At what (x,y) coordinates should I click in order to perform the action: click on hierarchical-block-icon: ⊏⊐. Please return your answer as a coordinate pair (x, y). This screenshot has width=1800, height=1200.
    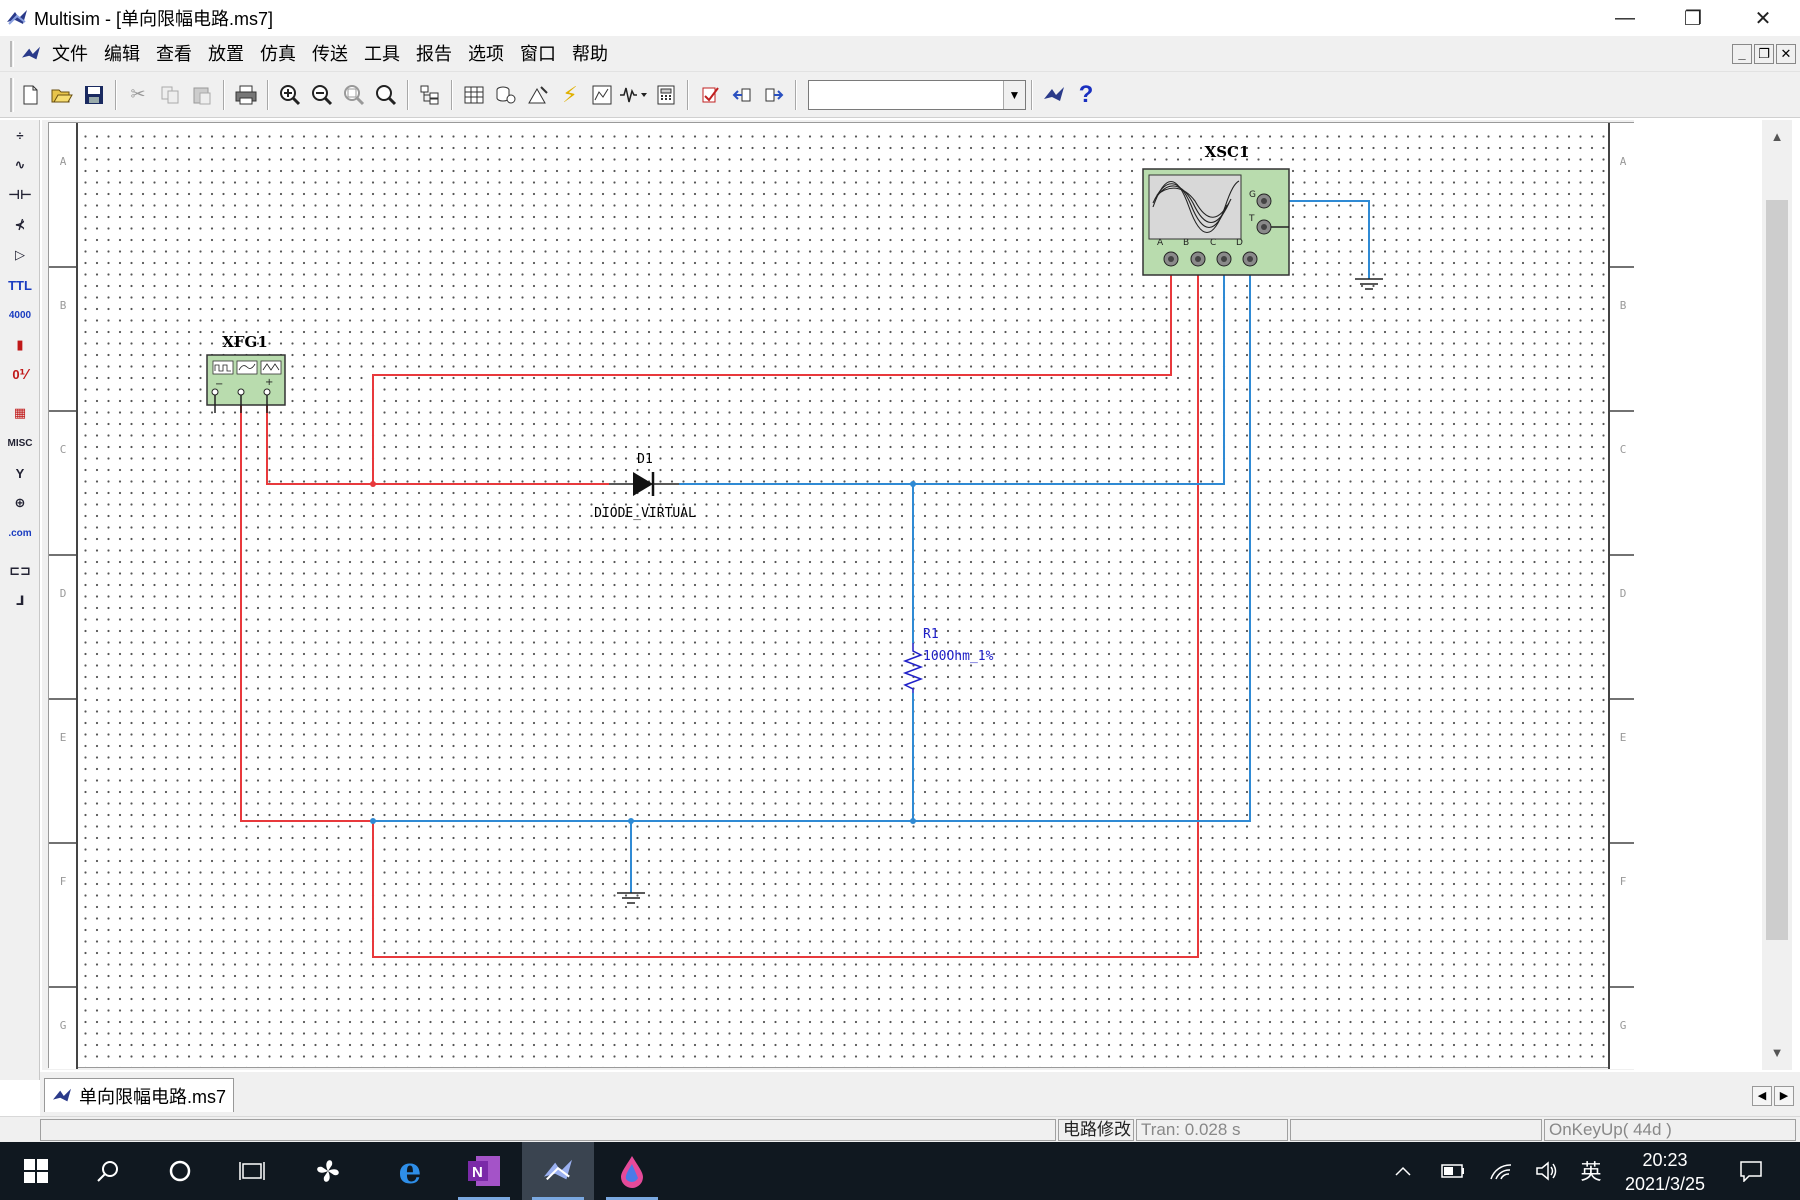
    Looking at the image, I should click on (20, 571).